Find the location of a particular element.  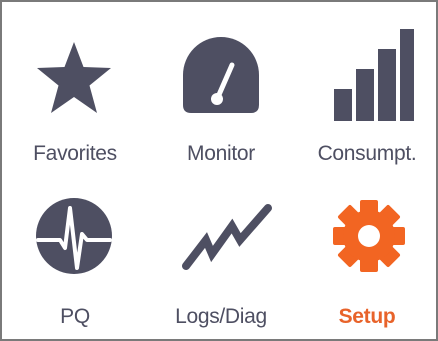

gauge-icon is located at coordinates (221, 67).